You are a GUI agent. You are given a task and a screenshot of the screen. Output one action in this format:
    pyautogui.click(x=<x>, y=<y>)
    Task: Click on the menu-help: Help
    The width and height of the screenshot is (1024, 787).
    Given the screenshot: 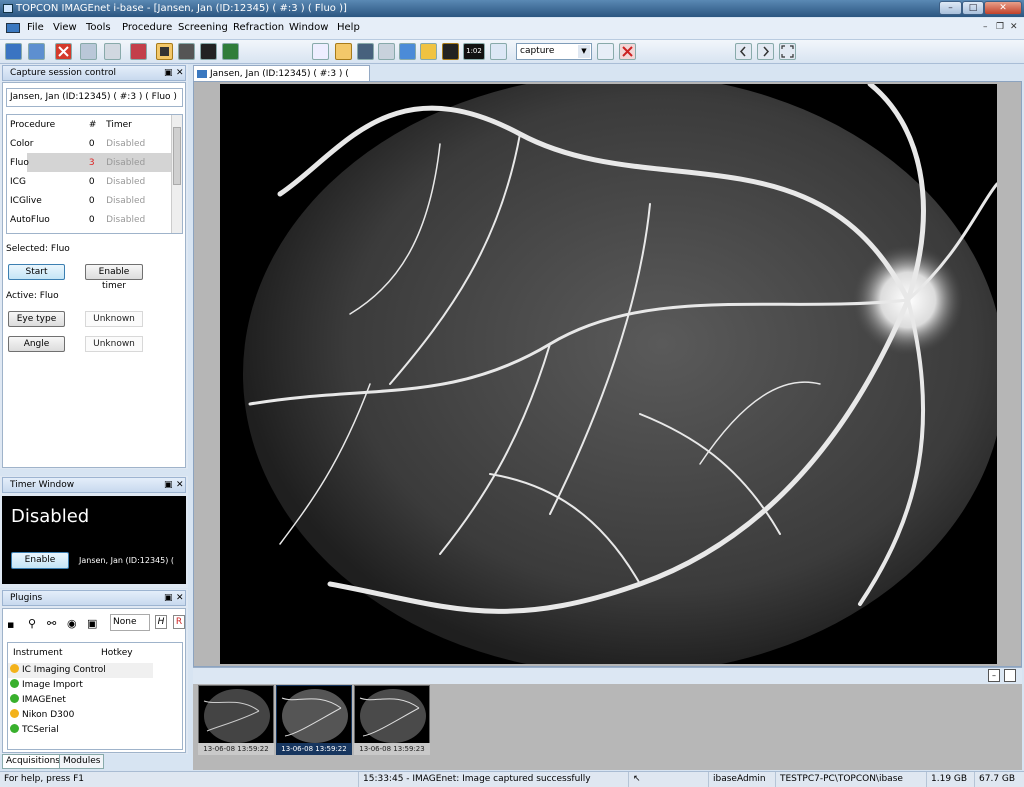 What is the action you would take?
    pyautogui.click(x=348, y=27)
    